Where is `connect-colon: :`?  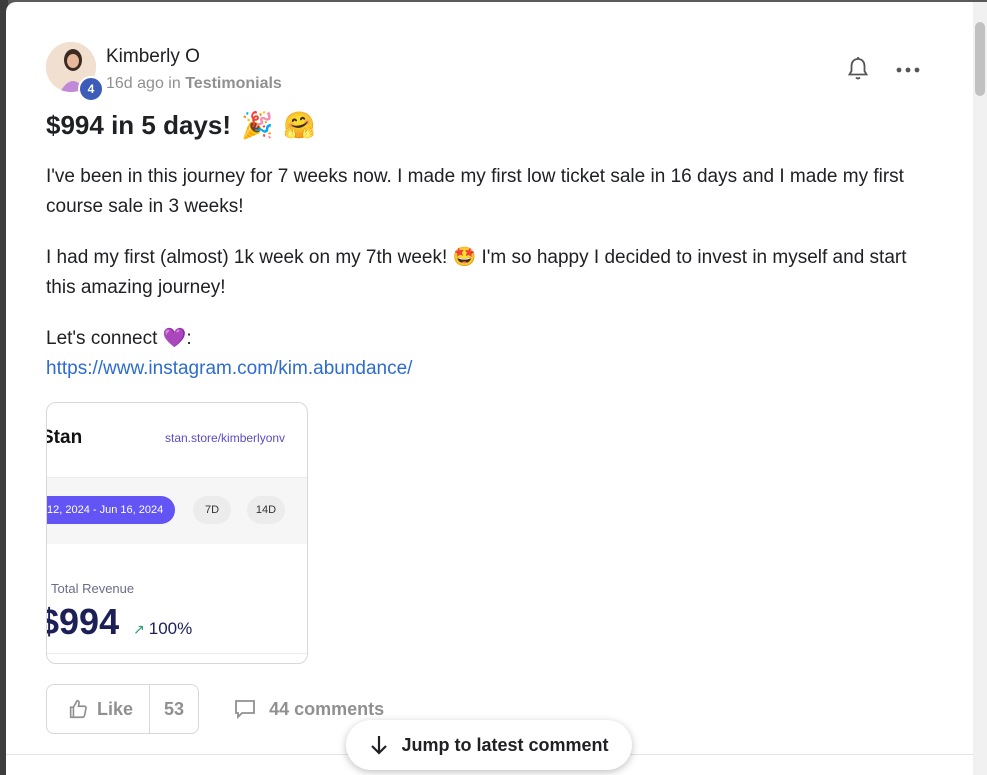 connect-colon: : is located at coordinates (189, 338).